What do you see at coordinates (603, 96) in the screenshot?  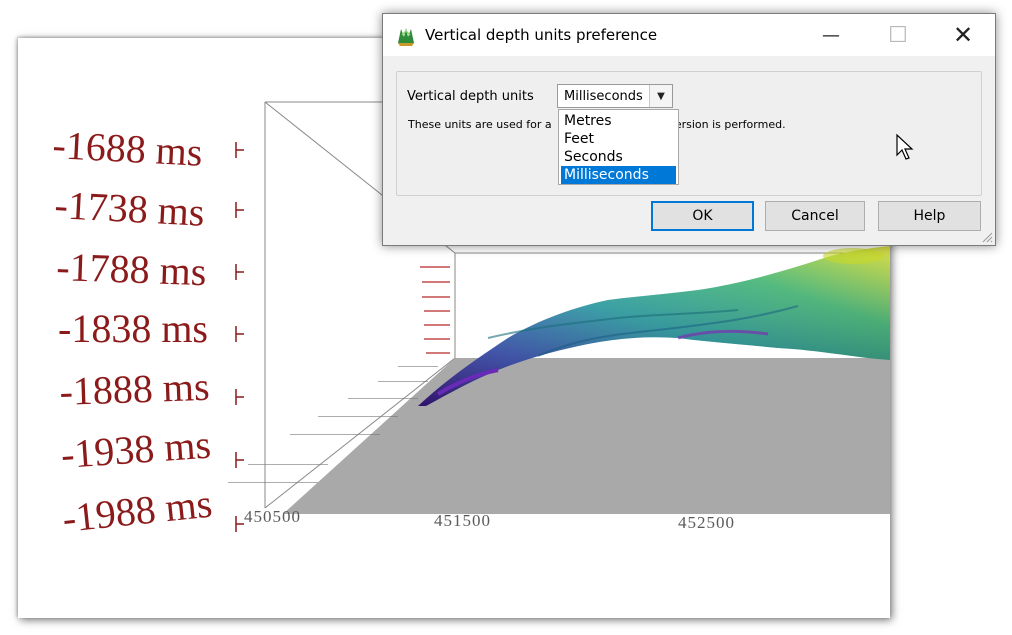 I see `combobox-selected-value: Milliseconds` at bounding box center [603, 96].